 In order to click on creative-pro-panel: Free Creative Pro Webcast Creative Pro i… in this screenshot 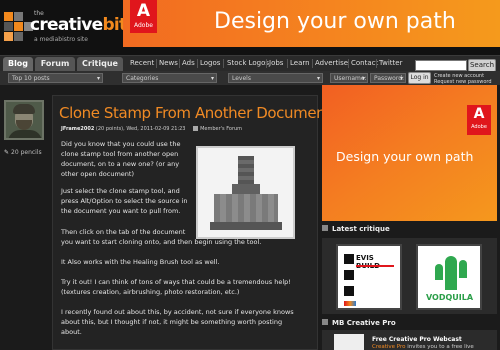, I will do `click(409, 340)`.